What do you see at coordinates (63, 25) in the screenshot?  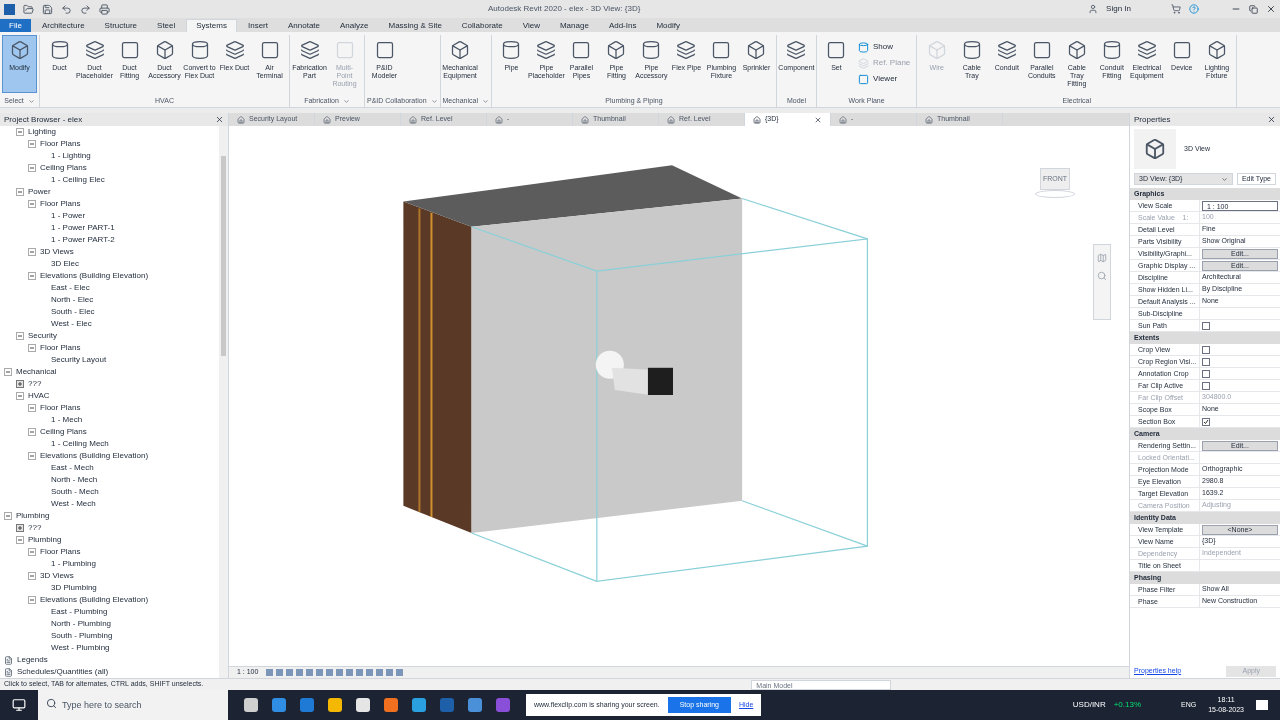 I see `ribbon-tab: Architecture` at bounding box center [63, 25].